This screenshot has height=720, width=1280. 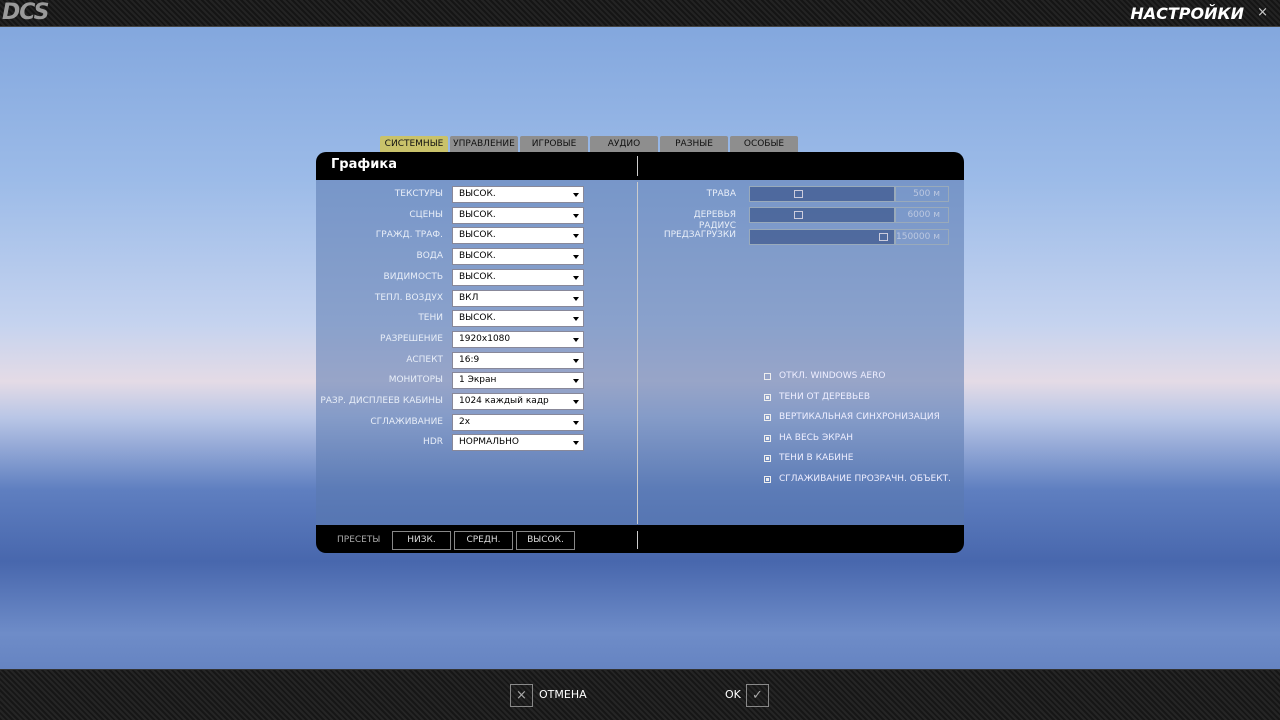 What do you see at coordinates (359, 540) in the screenshot?
I see `presets-label: ПРЕСЕТЫ` at bounding box center [359, 540].